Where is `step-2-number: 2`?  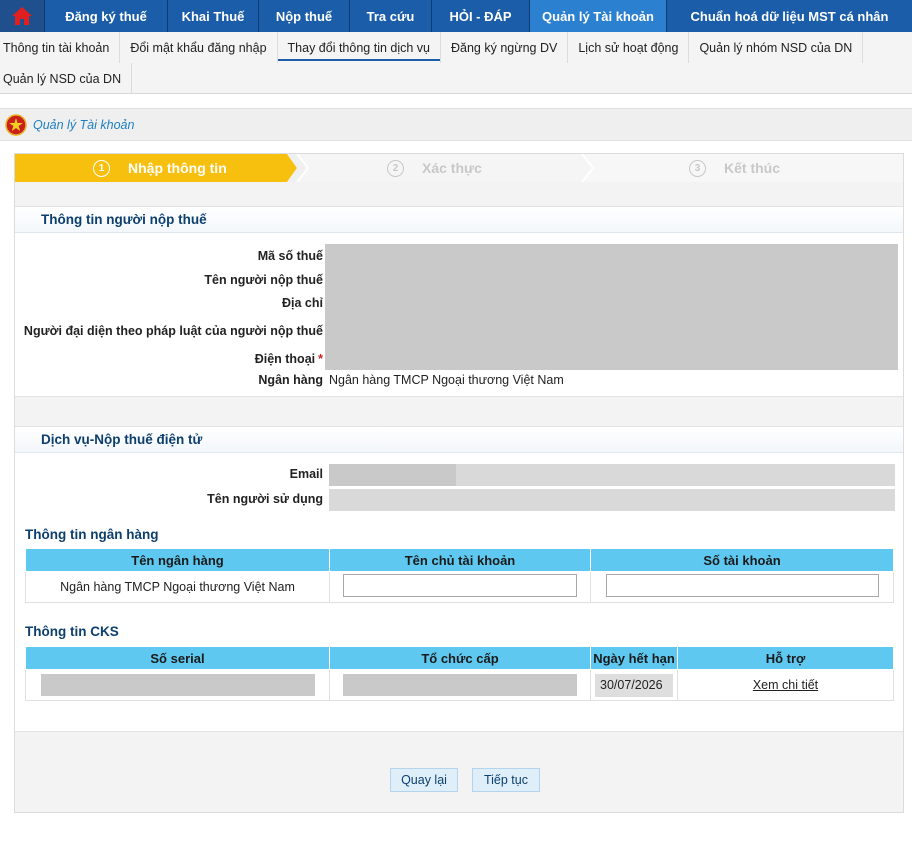 step-2-number: 2 is located at coordinates (395, 168).